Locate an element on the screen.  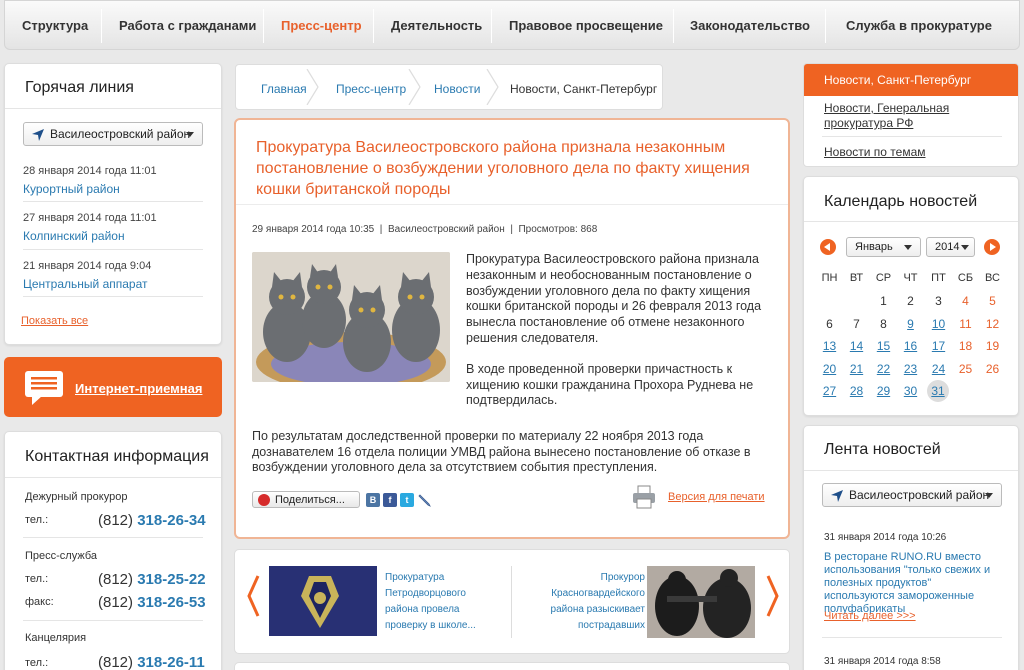
year-select: 2014 is located at coordinates (950, 247).